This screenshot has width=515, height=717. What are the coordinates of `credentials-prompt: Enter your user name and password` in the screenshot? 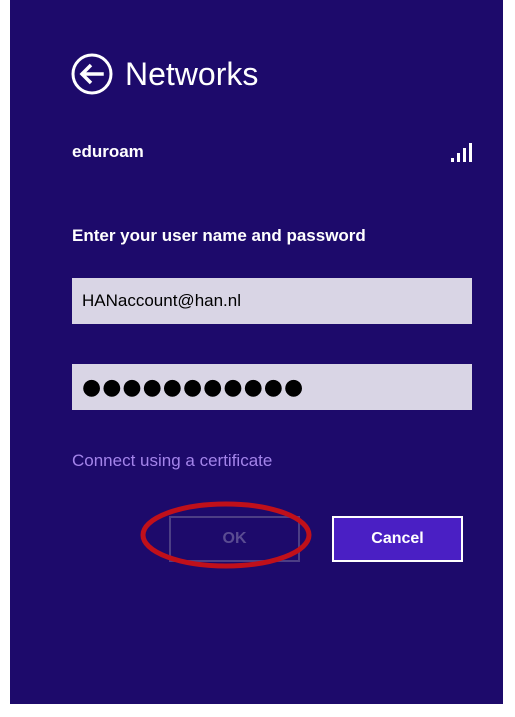 It's located at (219, 235).